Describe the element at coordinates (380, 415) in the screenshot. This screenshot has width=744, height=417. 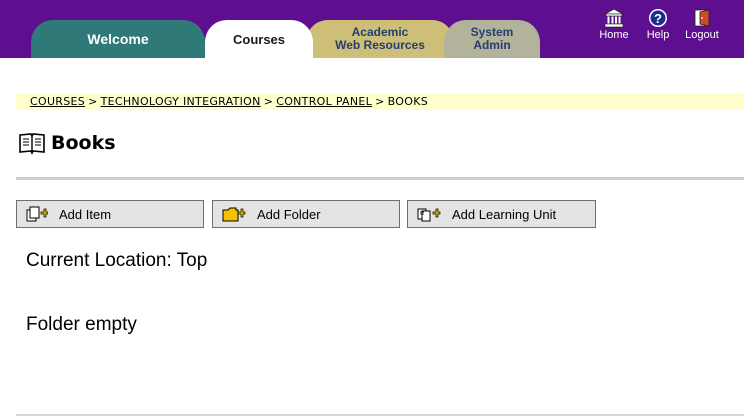
I see `bottom-divider` at that location.